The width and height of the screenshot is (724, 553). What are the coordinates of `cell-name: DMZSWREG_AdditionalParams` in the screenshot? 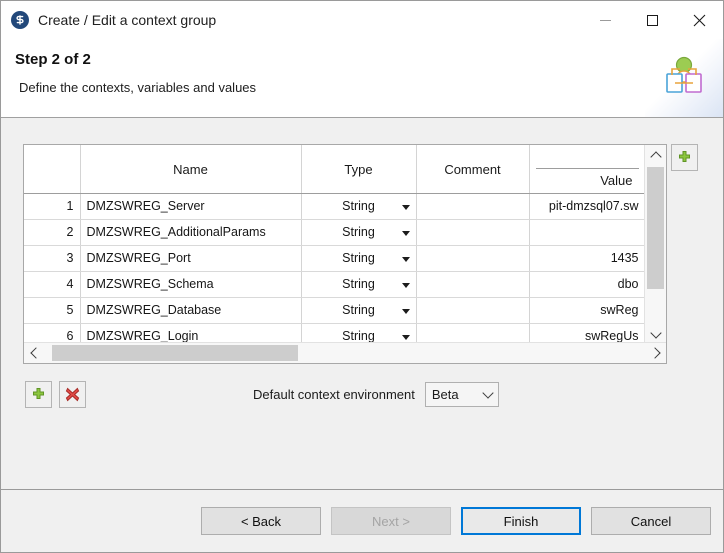 It's located at (191, 232).